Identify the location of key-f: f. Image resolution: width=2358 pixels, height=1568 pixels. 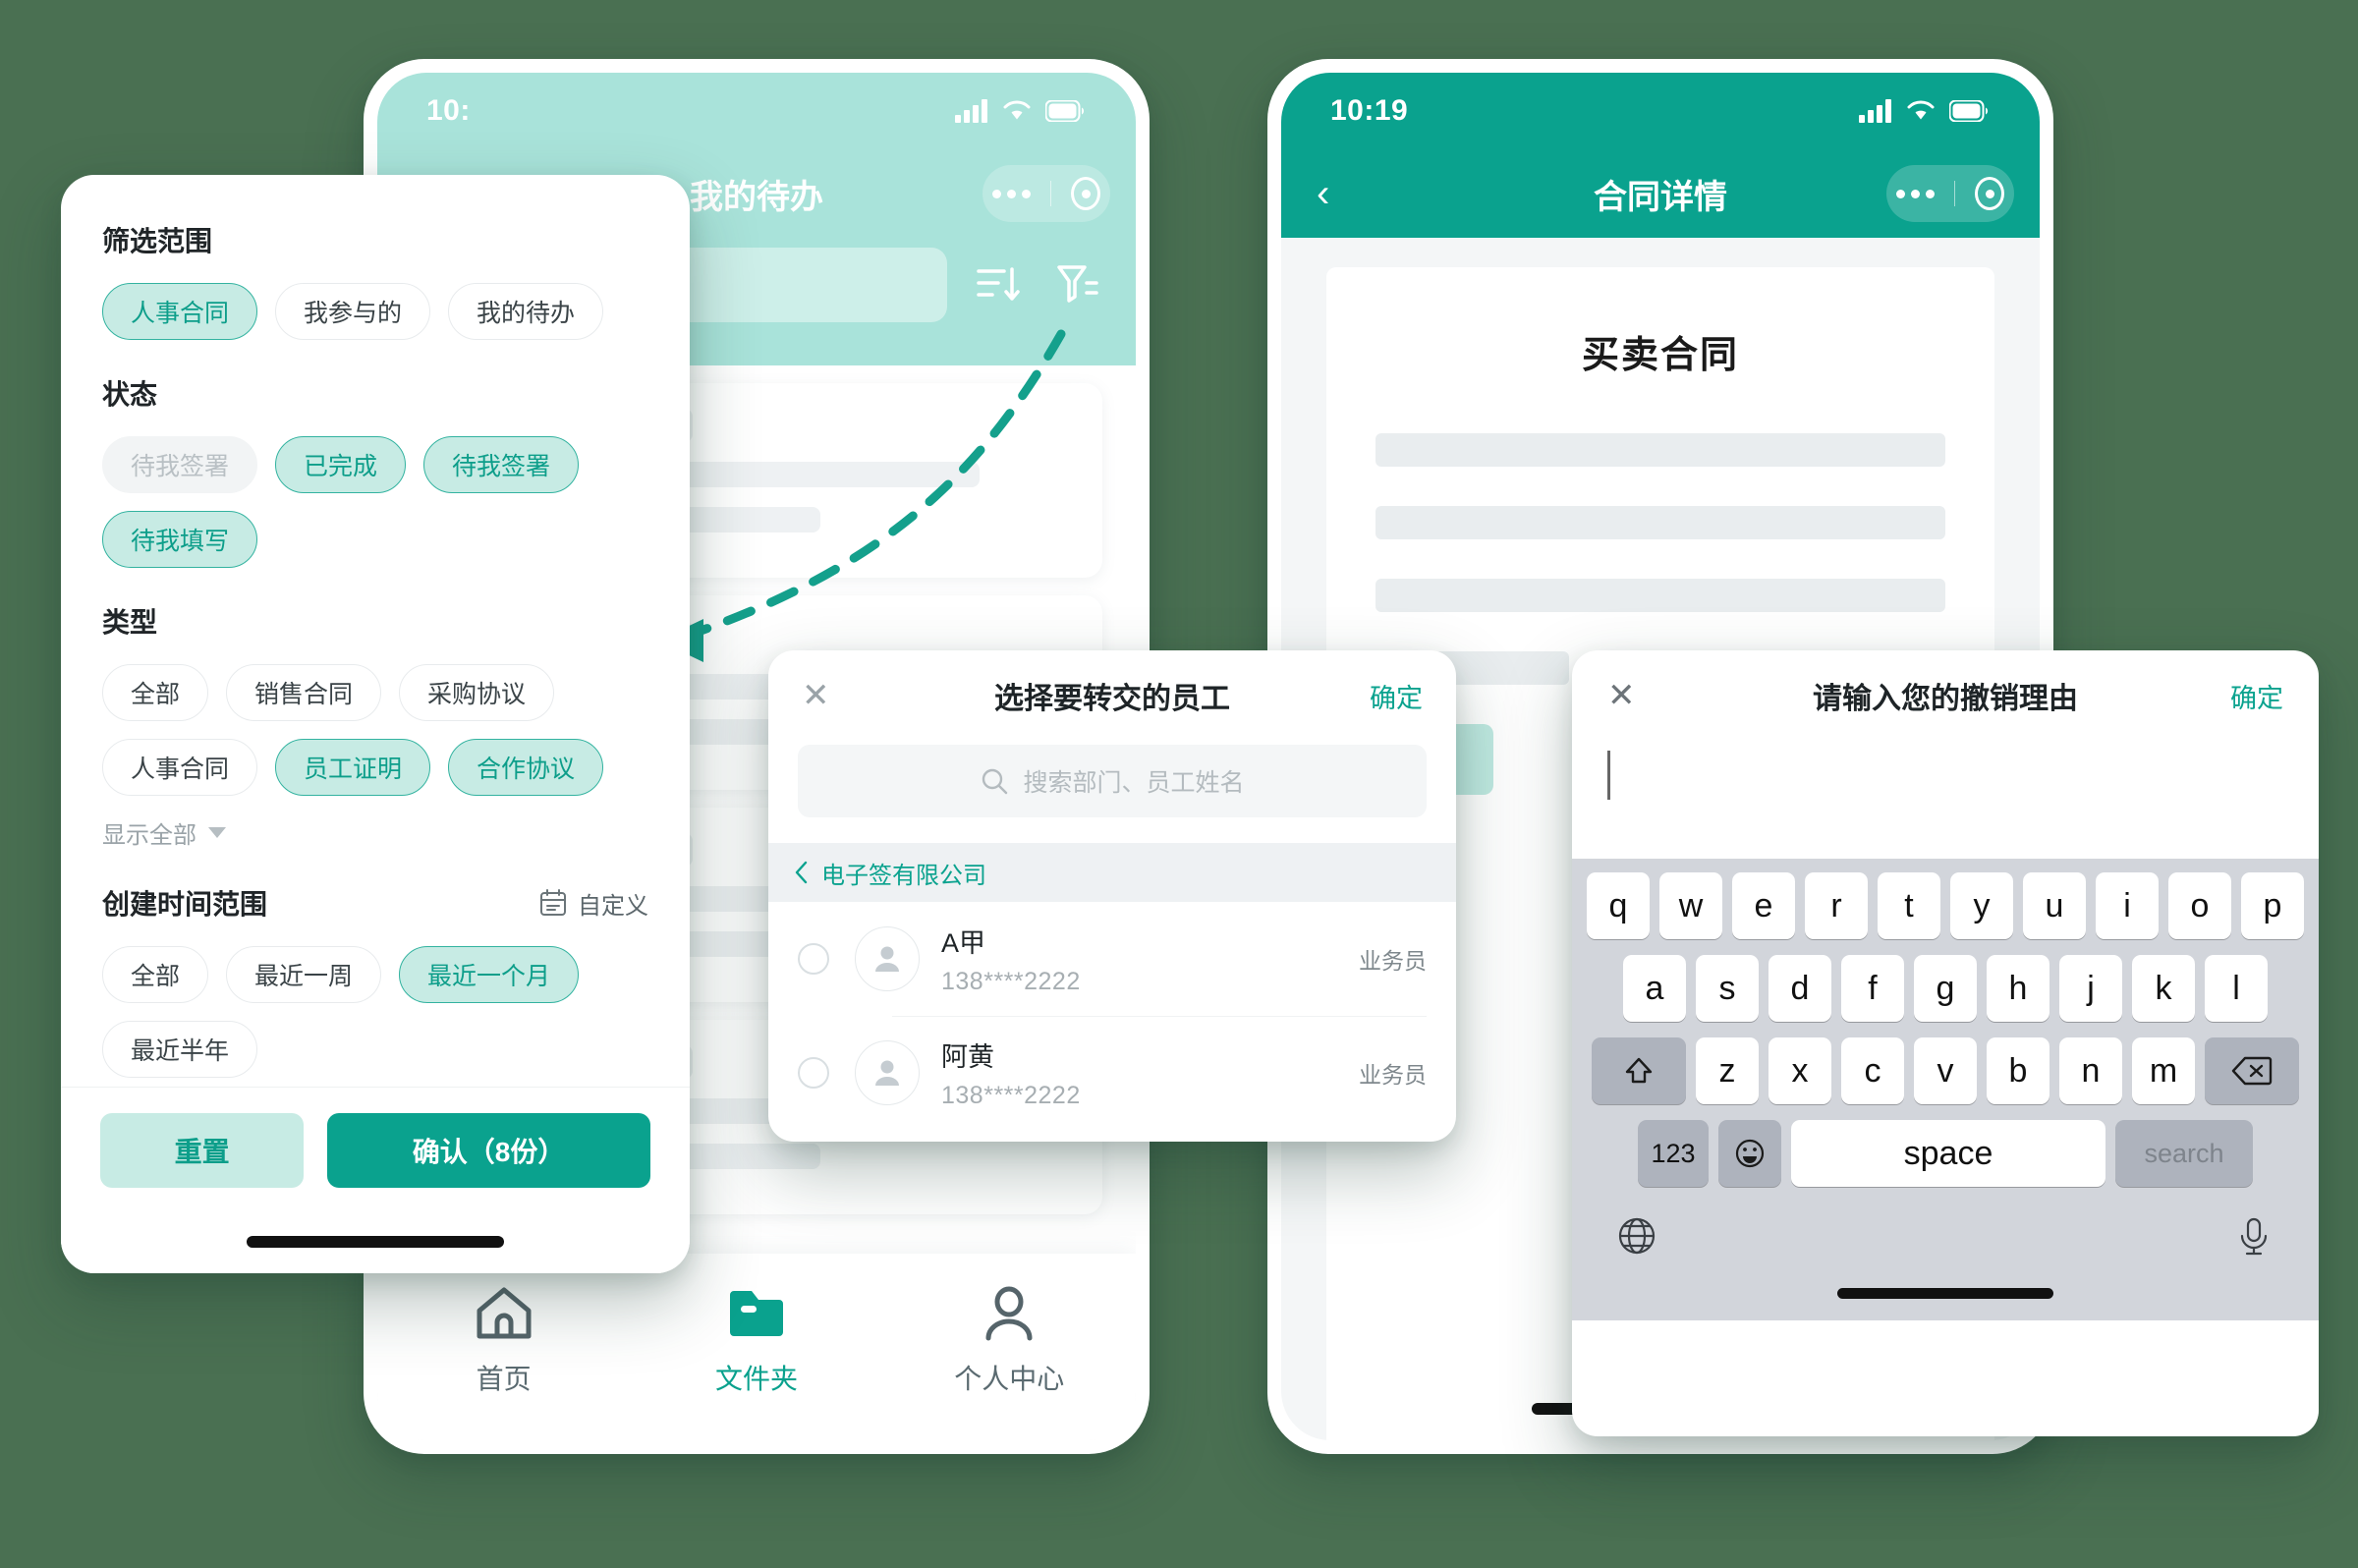
(1873, 988).